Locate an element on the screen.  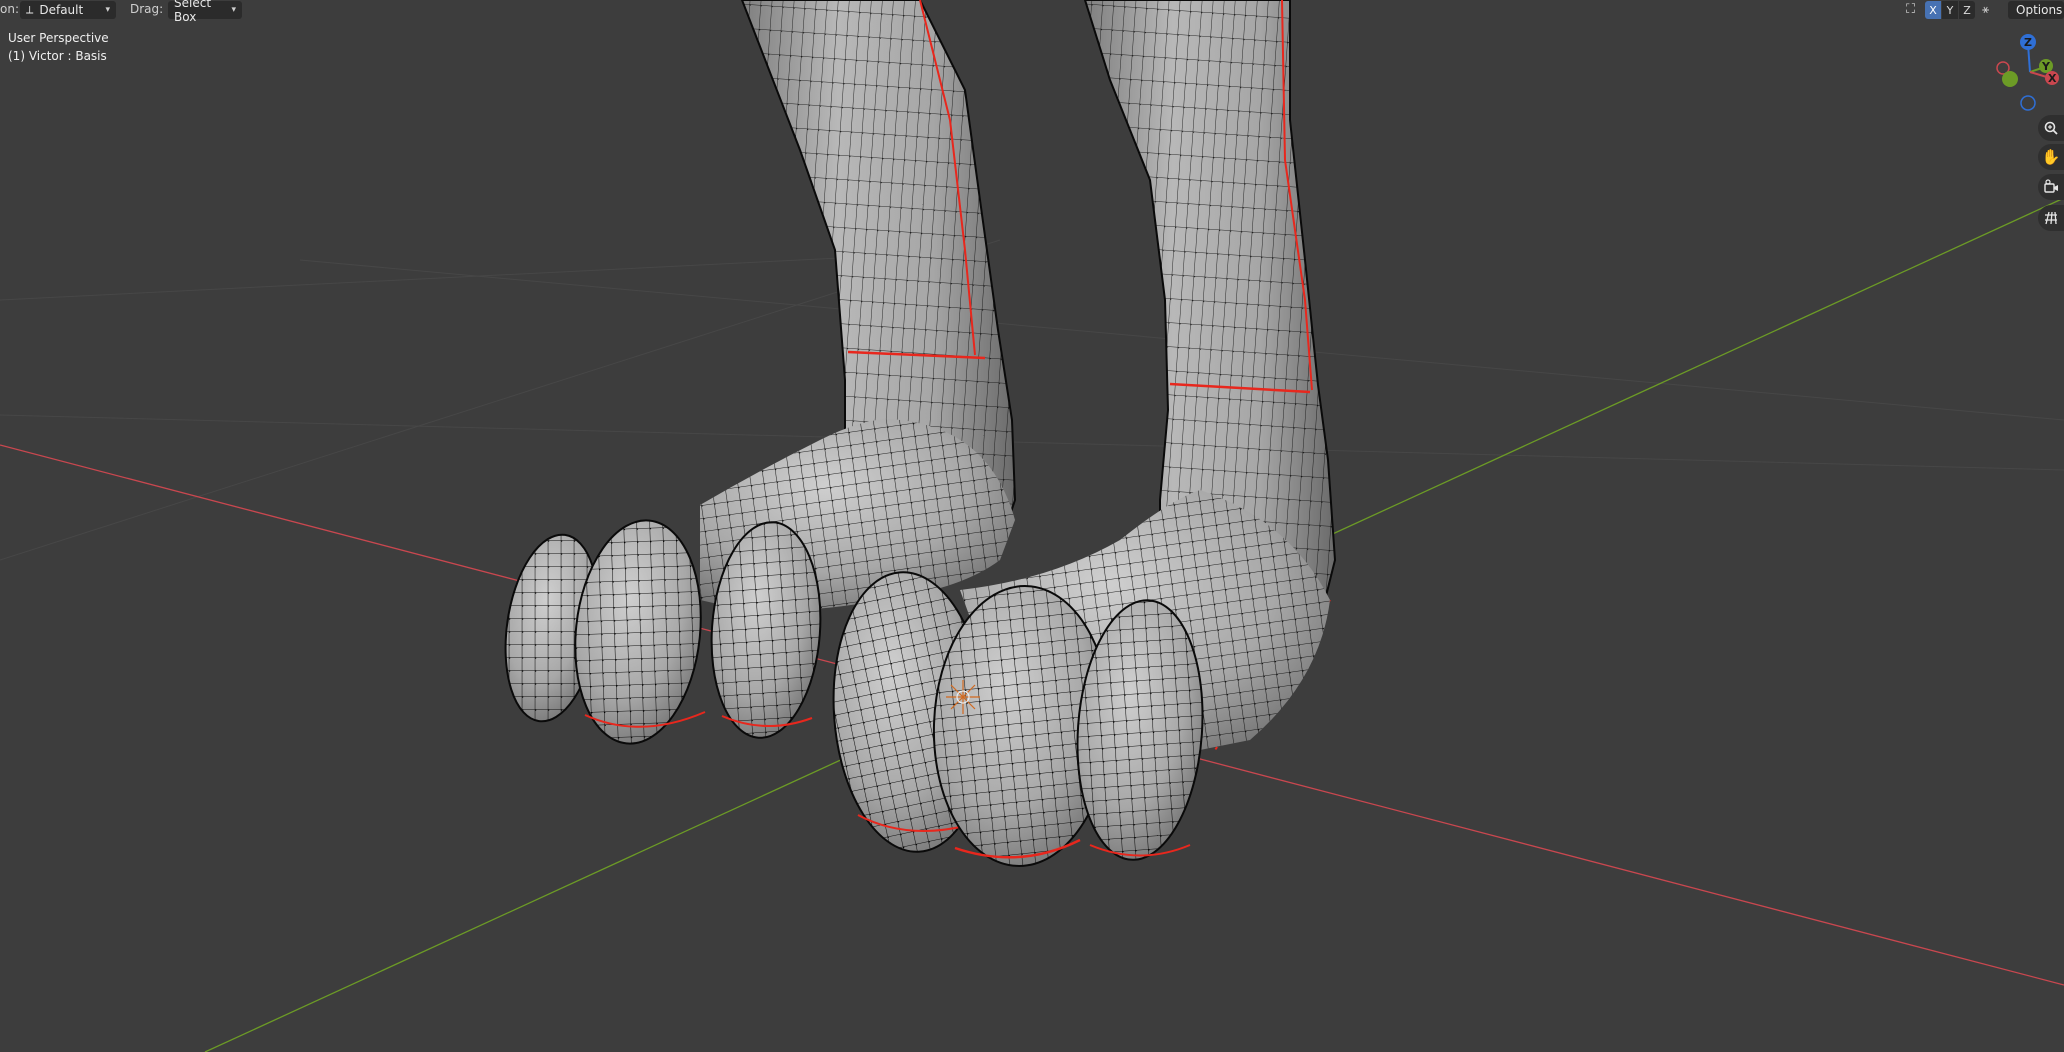
mirror-y-button: Y is located at coordinates (1950, 10).